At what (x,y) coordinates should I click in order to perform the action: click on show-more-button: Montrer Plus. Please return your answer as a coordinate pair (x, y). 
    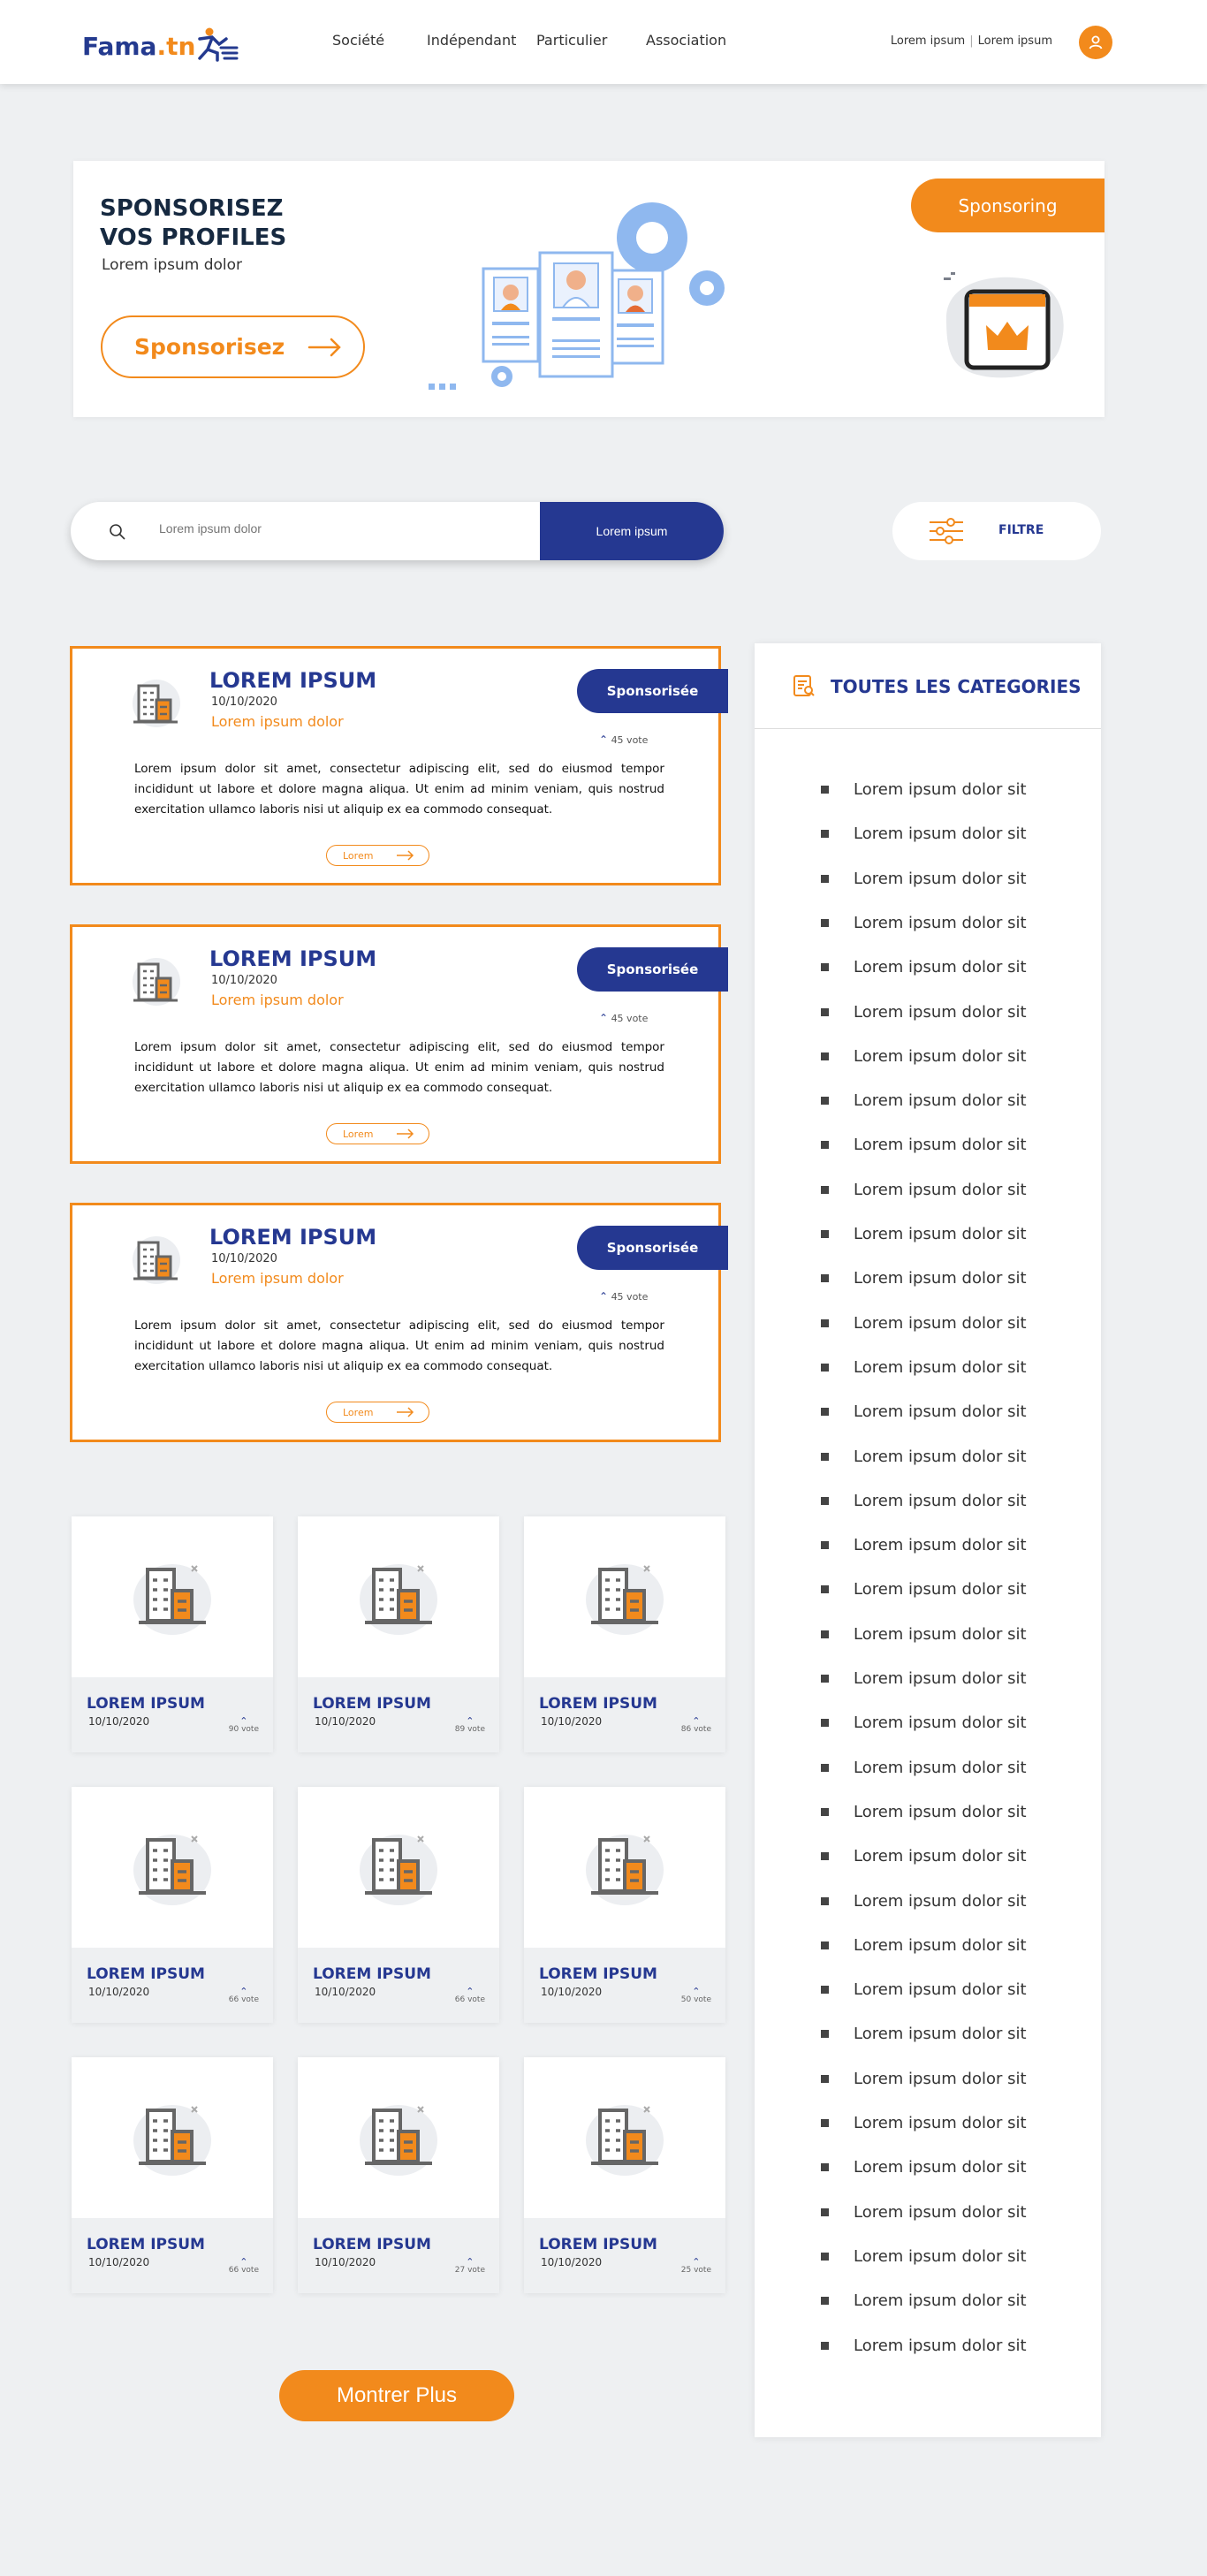
    Looking at the image, I should click on (396, 2395).